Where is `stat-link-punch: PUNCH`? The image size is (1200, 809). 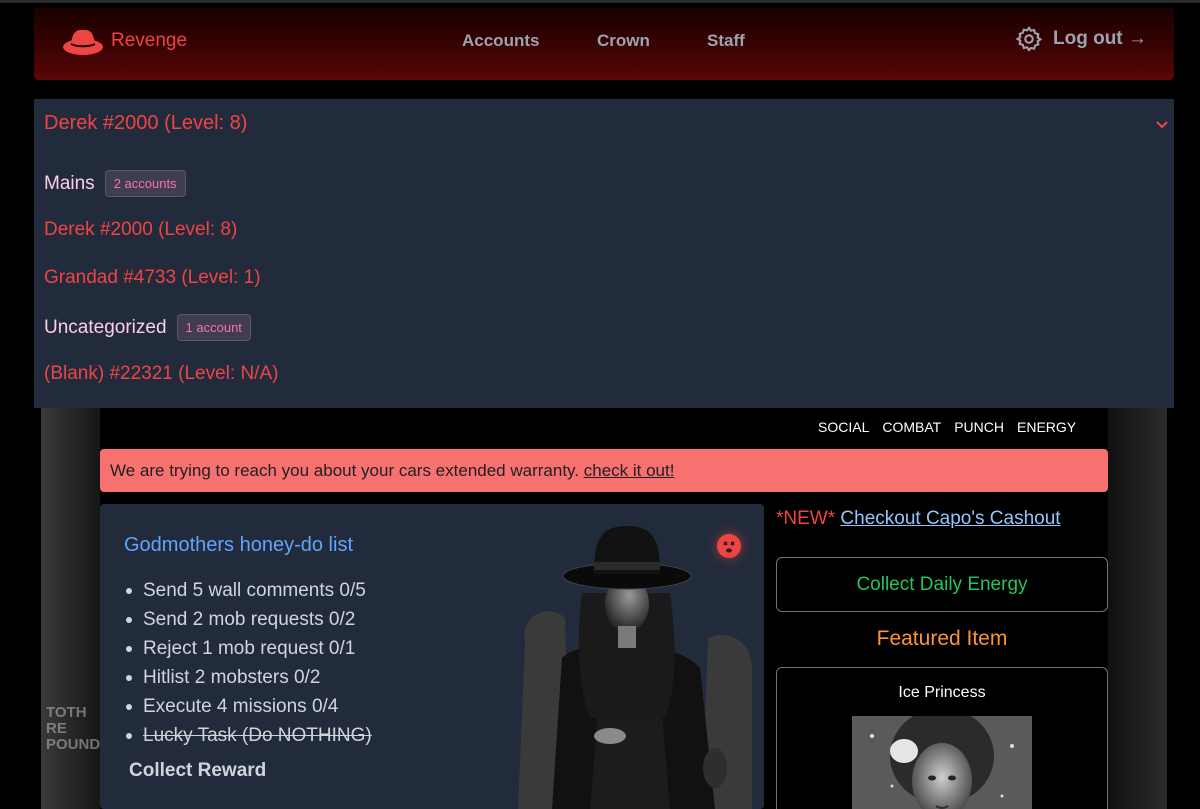
stat-link-punch: PUNCH is located at coordinates (979, 427).